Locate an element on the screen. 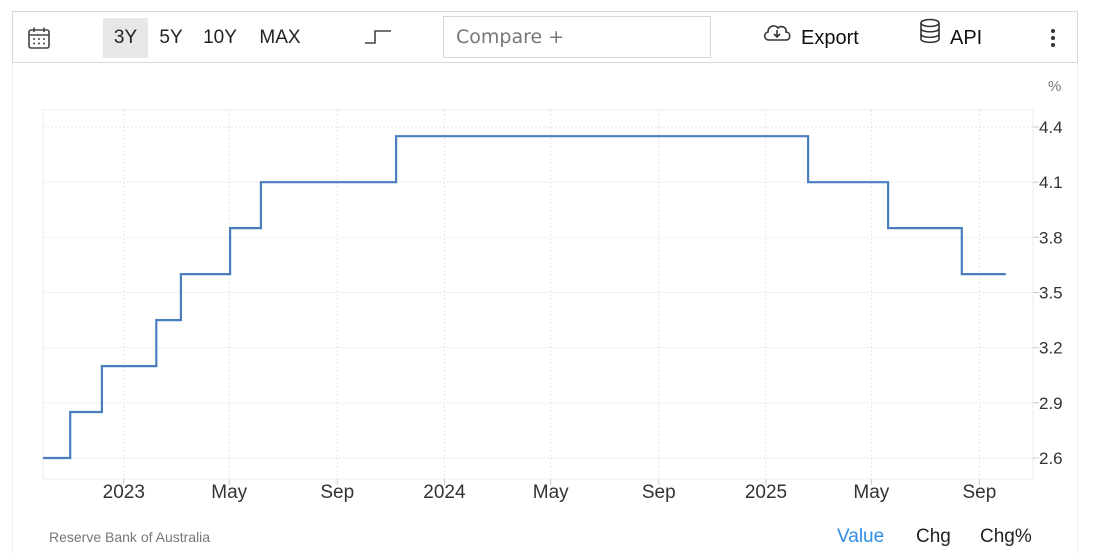 Image resolution: width=1095 pixels, height=559 pixels. x-tick-label: 2024 is located at coordinates (444, 492).